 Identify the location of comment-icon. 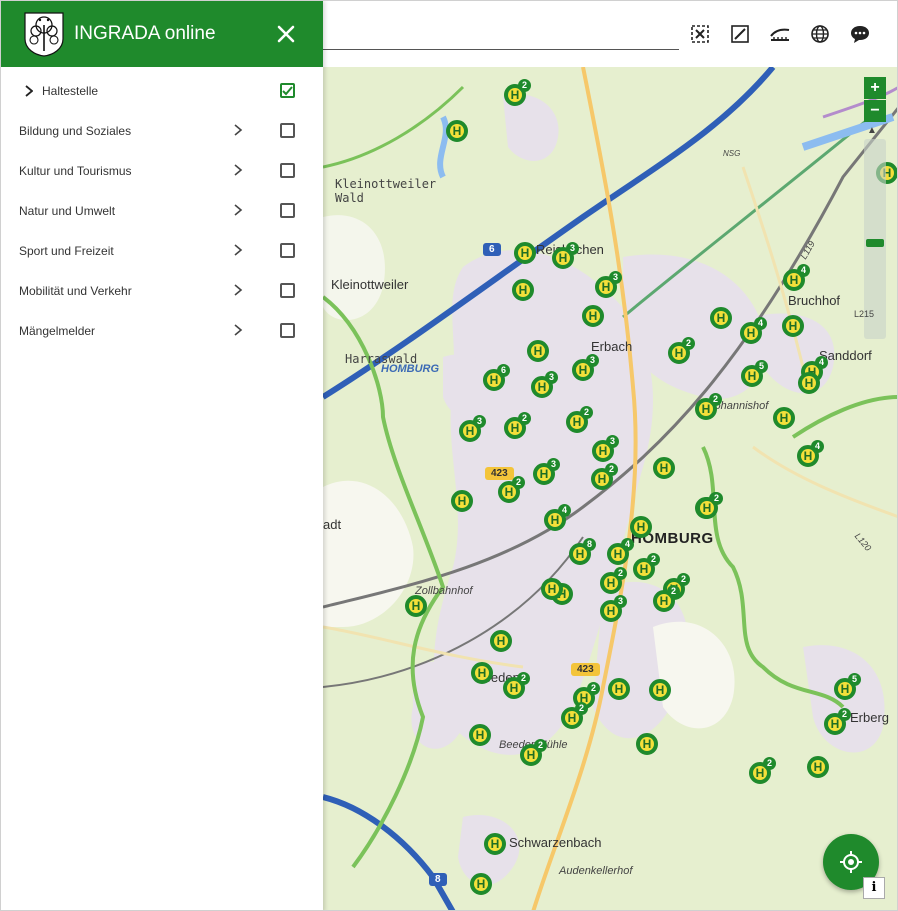
(860, 34).